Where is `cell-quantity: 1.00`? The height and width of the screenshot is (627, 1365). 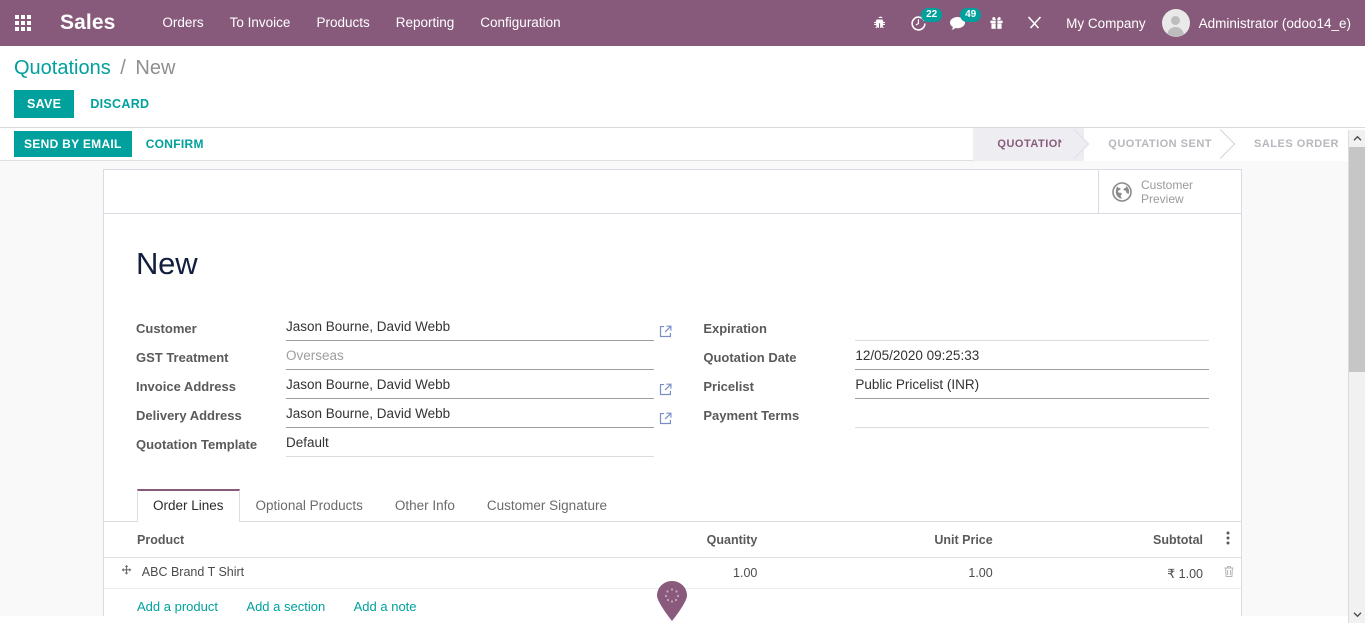
cell-quantity: 1.00 is located at coordinates (661, 573).